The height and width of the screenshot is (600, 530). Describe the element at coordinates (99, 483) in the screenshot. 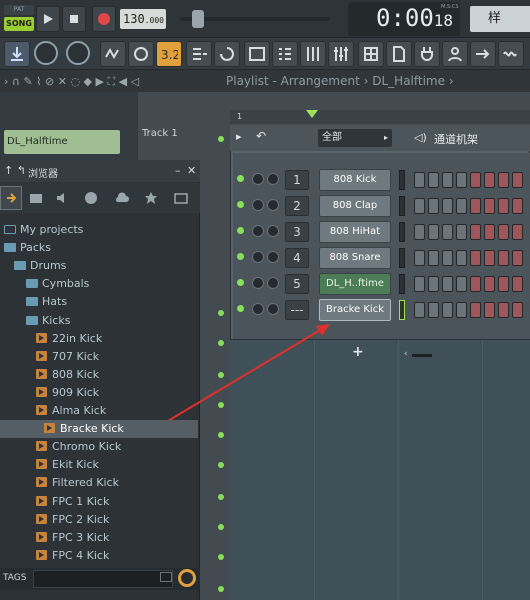

I see `browser-sample-item: Filtered Kick` at that location.